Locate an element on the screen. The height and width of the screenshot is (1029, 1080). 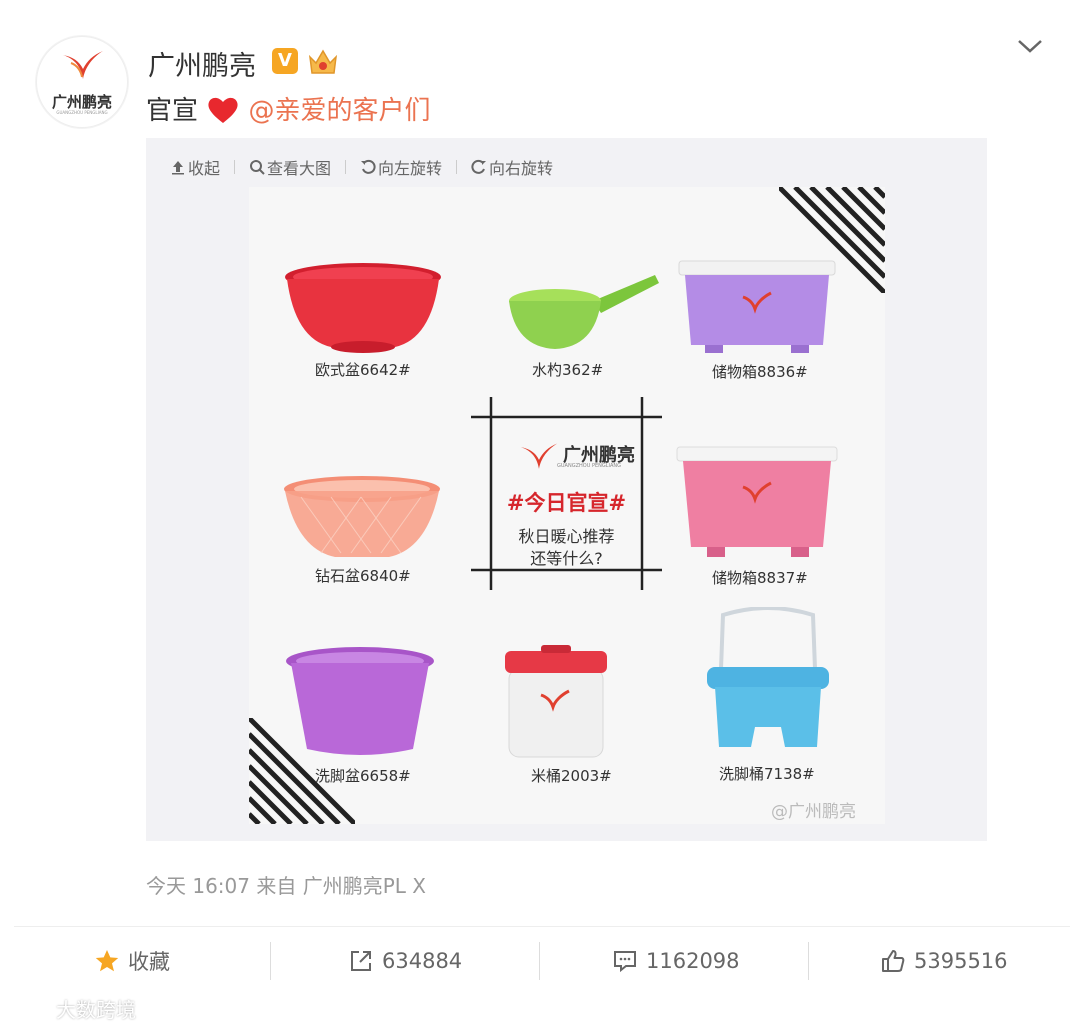
footer-watermark-text: 大数跨境 is located at coordinates (96, 1010).